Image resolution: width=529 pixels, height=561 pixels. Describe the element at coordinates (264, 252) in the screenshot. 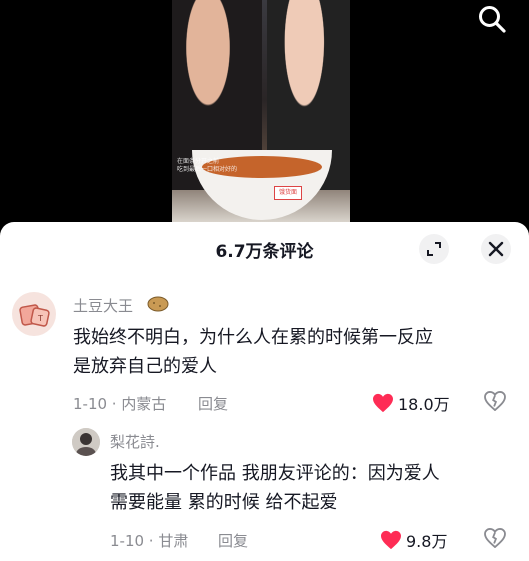

I see `comment-count-title: 6.7万条评论` at that location.